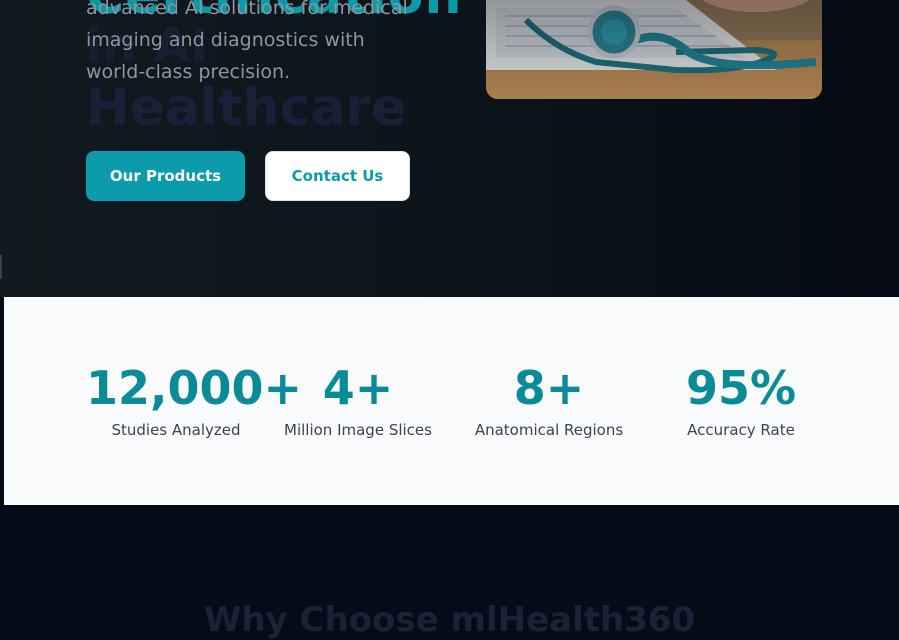  I want to click on stat-value: 4+, so click(358, 388).